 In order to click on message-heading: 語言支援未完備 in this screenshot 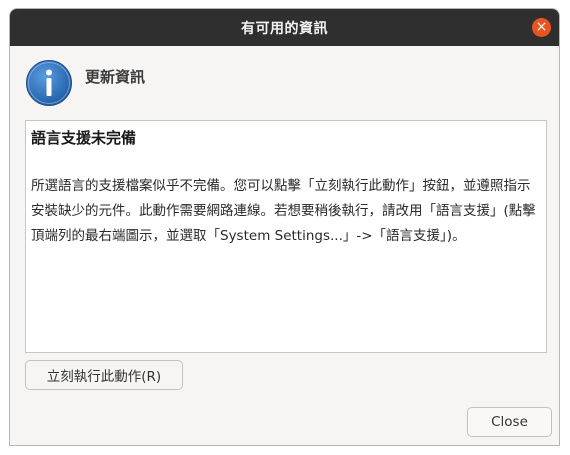, I will do `click(84, 138)`.